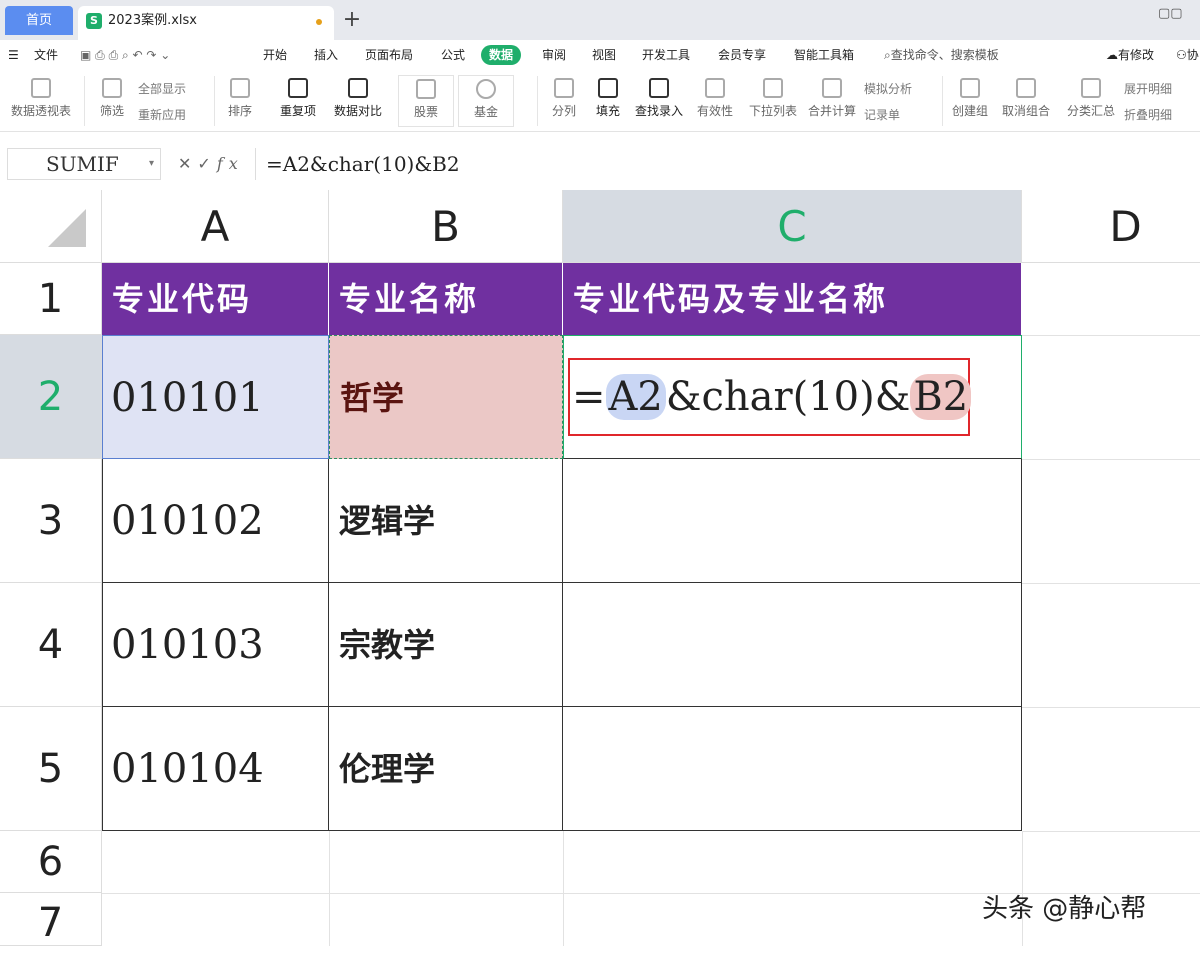 The image size is (1200, 953). I want to click on select-all-corner, so click(51, 226).